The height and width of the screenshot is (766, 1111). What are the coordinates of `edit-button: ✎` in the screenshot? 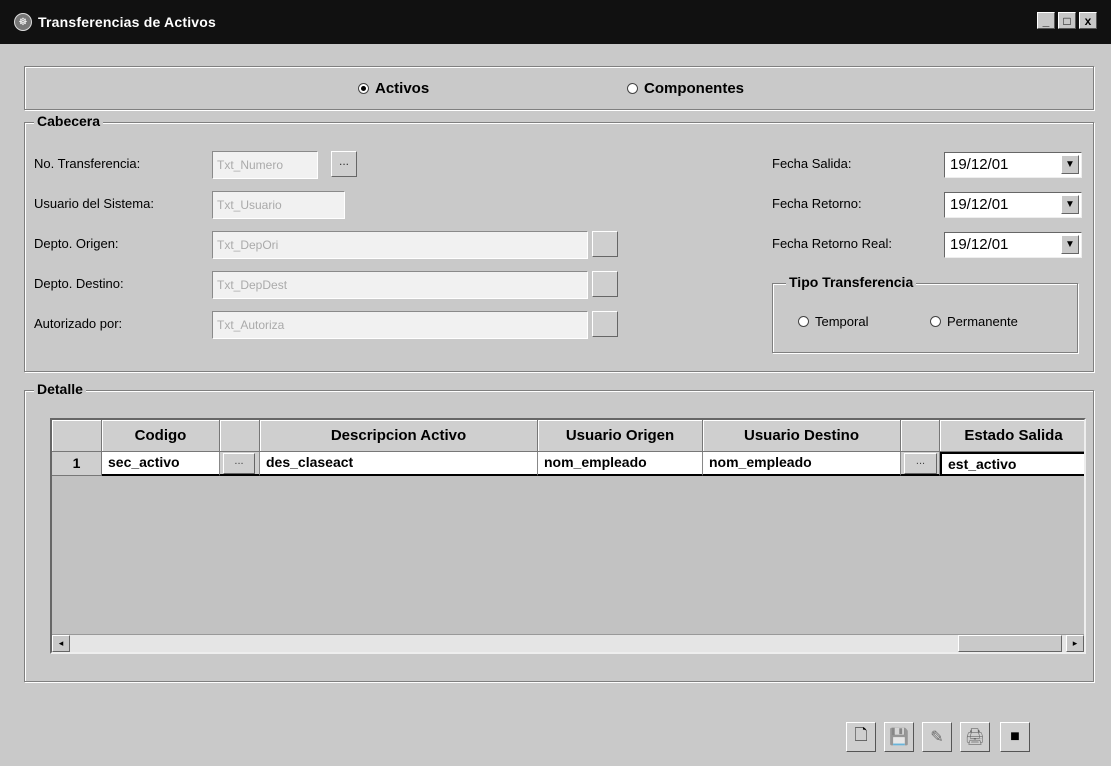 It's located at (937, 737).